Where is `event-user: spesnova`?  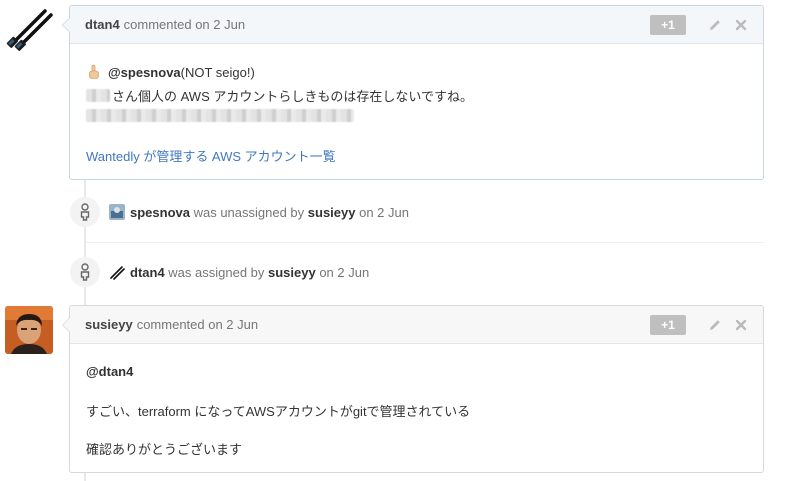
event-user: spesnova is located at coordinates (160, 212).